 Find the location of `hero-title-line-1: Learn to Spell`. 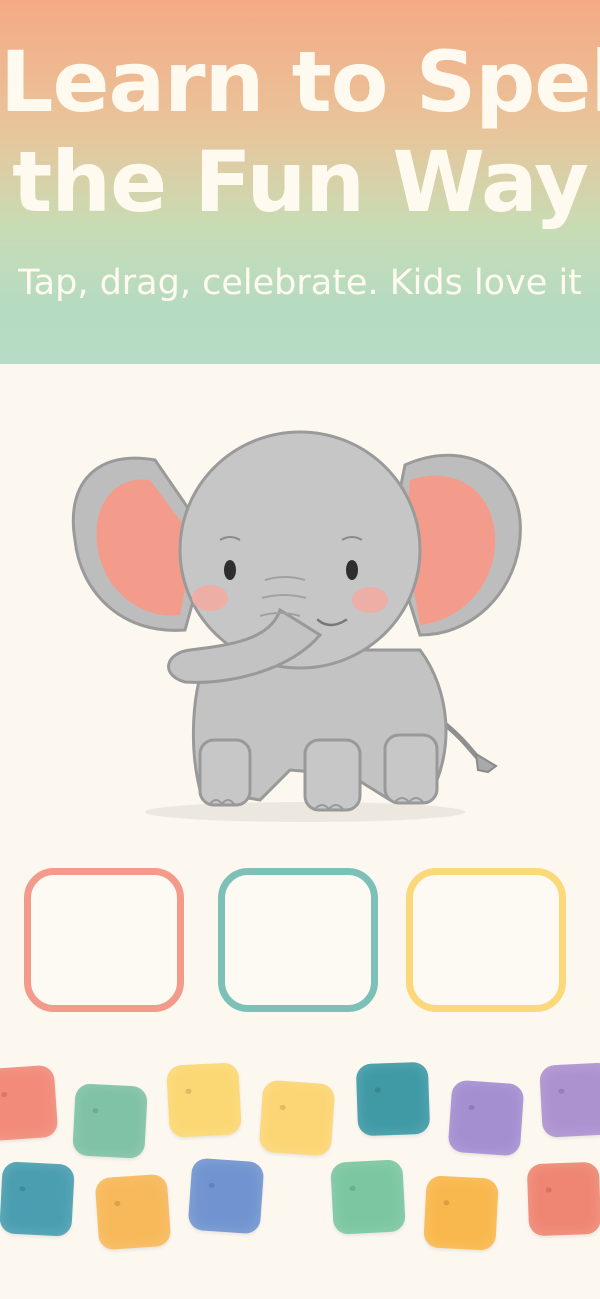

hero-title-line-1: Learn to Spell is located at coordinates (300, 82).